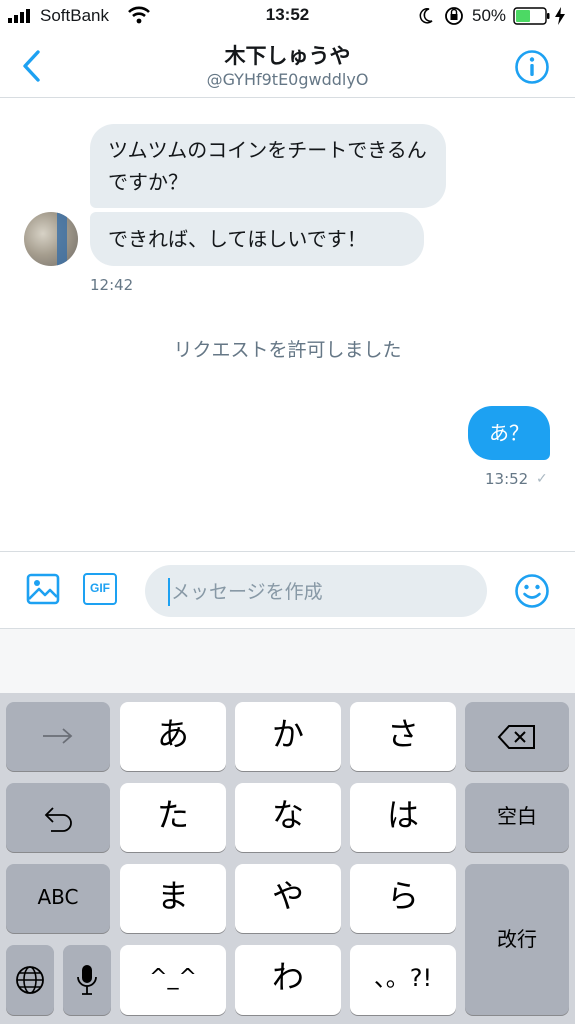 The width and height of the screenshot is (575, 1024). What do you see at coordinates (531, 16) in the screenshot?
I see `battery-icon` at bounding box center [531, 16].